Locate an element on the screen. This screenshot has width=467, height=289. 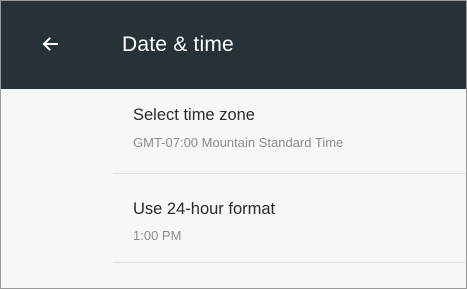
setting-title: Select time zone is located at coordinates (194, 115).